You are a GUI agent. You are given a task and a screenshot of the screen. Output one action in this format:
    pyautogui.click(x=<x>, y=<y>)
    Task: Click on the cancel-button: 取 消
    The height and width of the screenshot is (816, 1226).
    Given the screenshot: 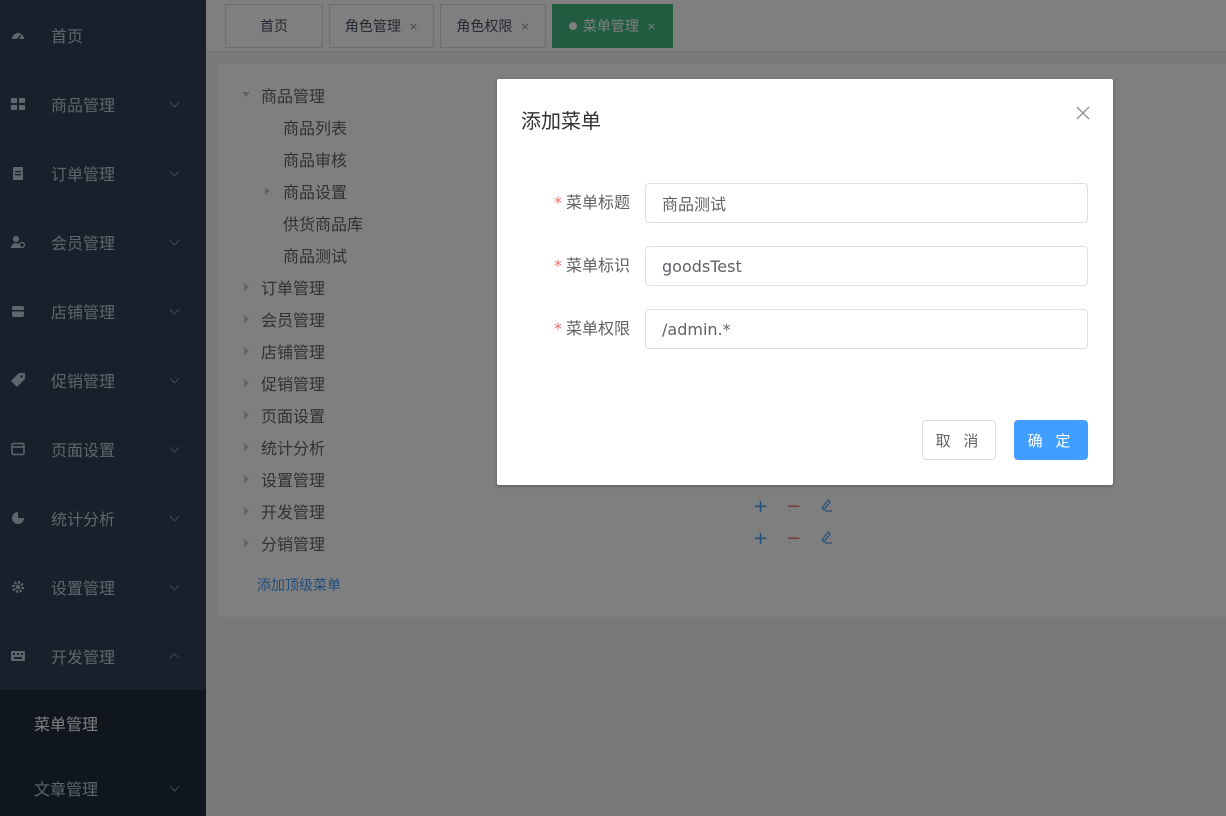 What is the action you would take?
    pyautogui.click(x=959, y=440)
    